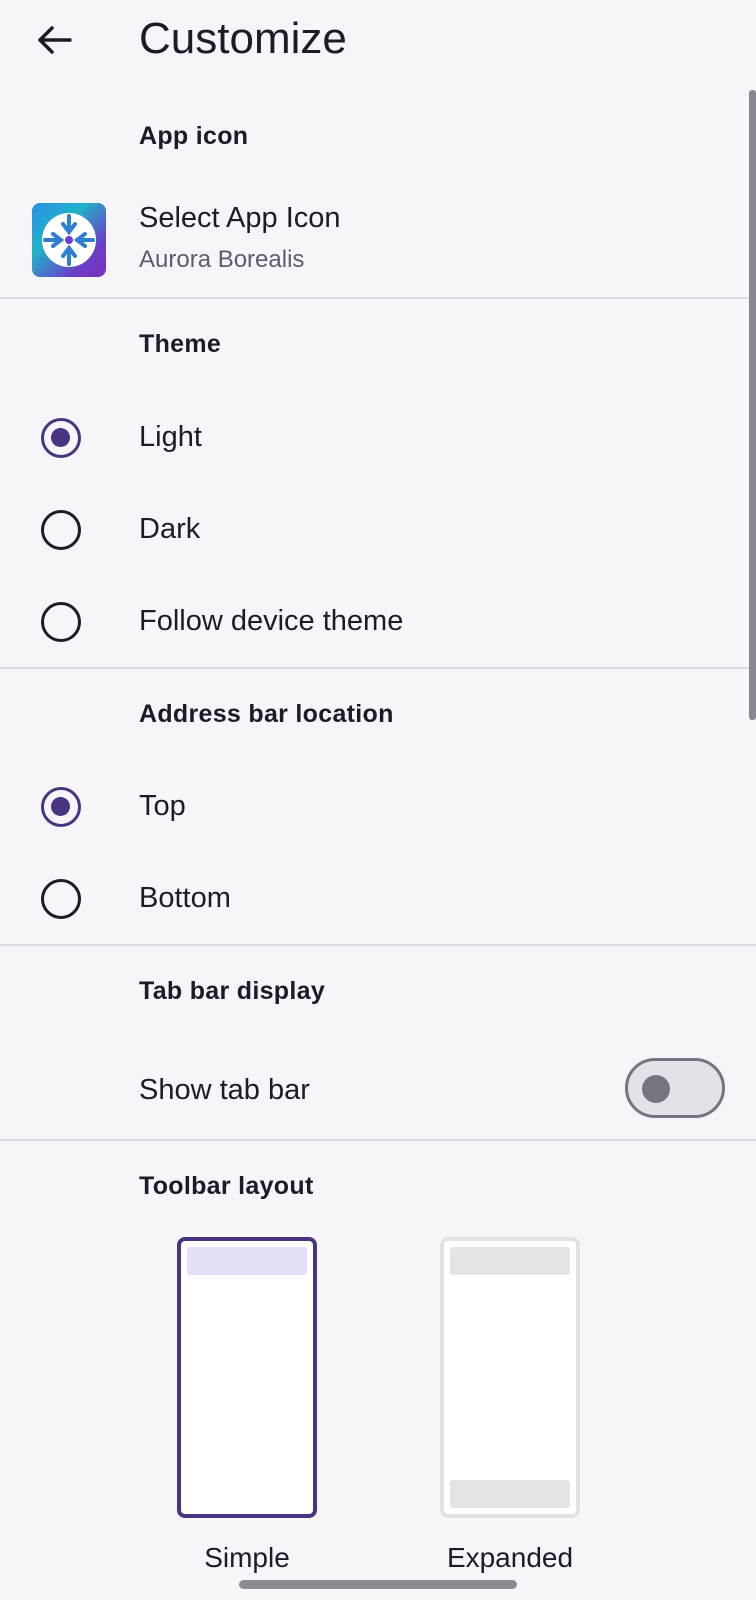  Describe the element at coordinates (226, 1186) in the screenshot. I see `section-header-toolbar-layout: Toolbar layout` at that location.